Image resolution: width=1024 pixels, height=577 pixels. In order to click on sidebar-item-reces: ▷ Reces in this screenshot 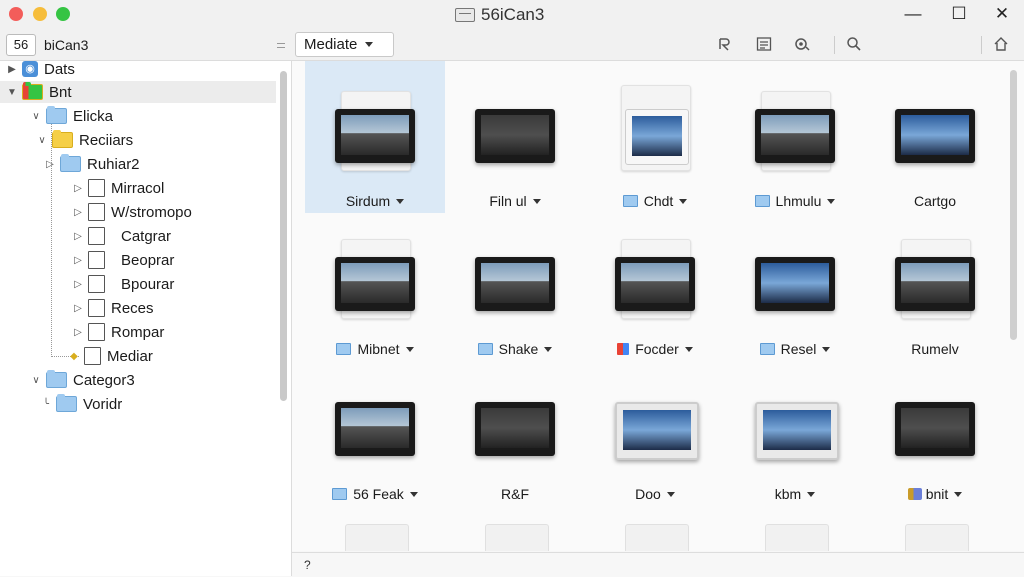, I will do `click(113, 308)`.